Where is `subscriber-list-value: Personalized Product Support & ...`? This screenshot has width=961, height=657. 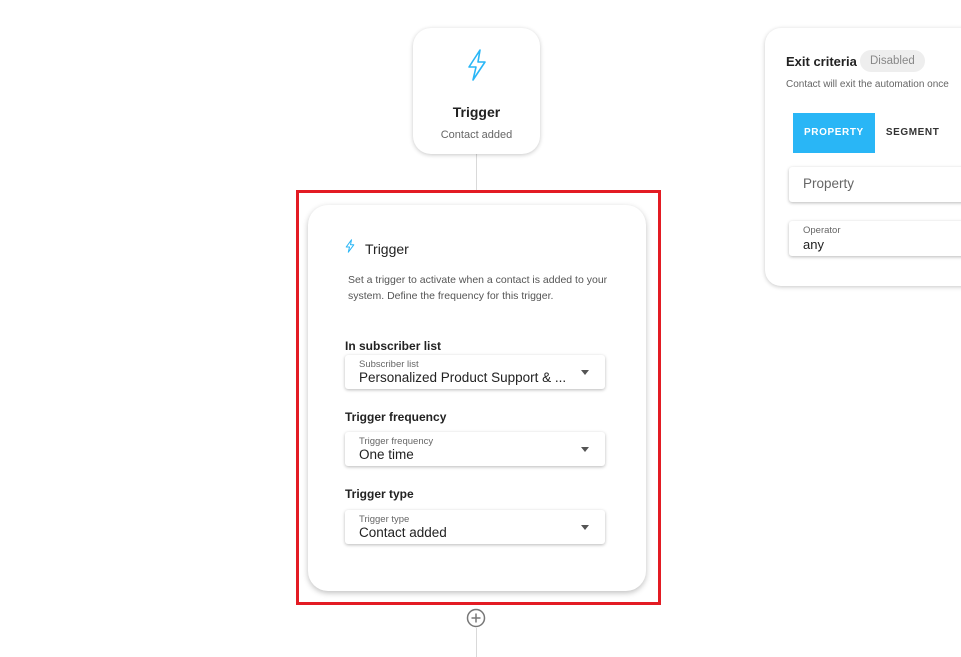
subscriber-list-value: Personalized Product Support & ... is located at coordinates (463, 377).